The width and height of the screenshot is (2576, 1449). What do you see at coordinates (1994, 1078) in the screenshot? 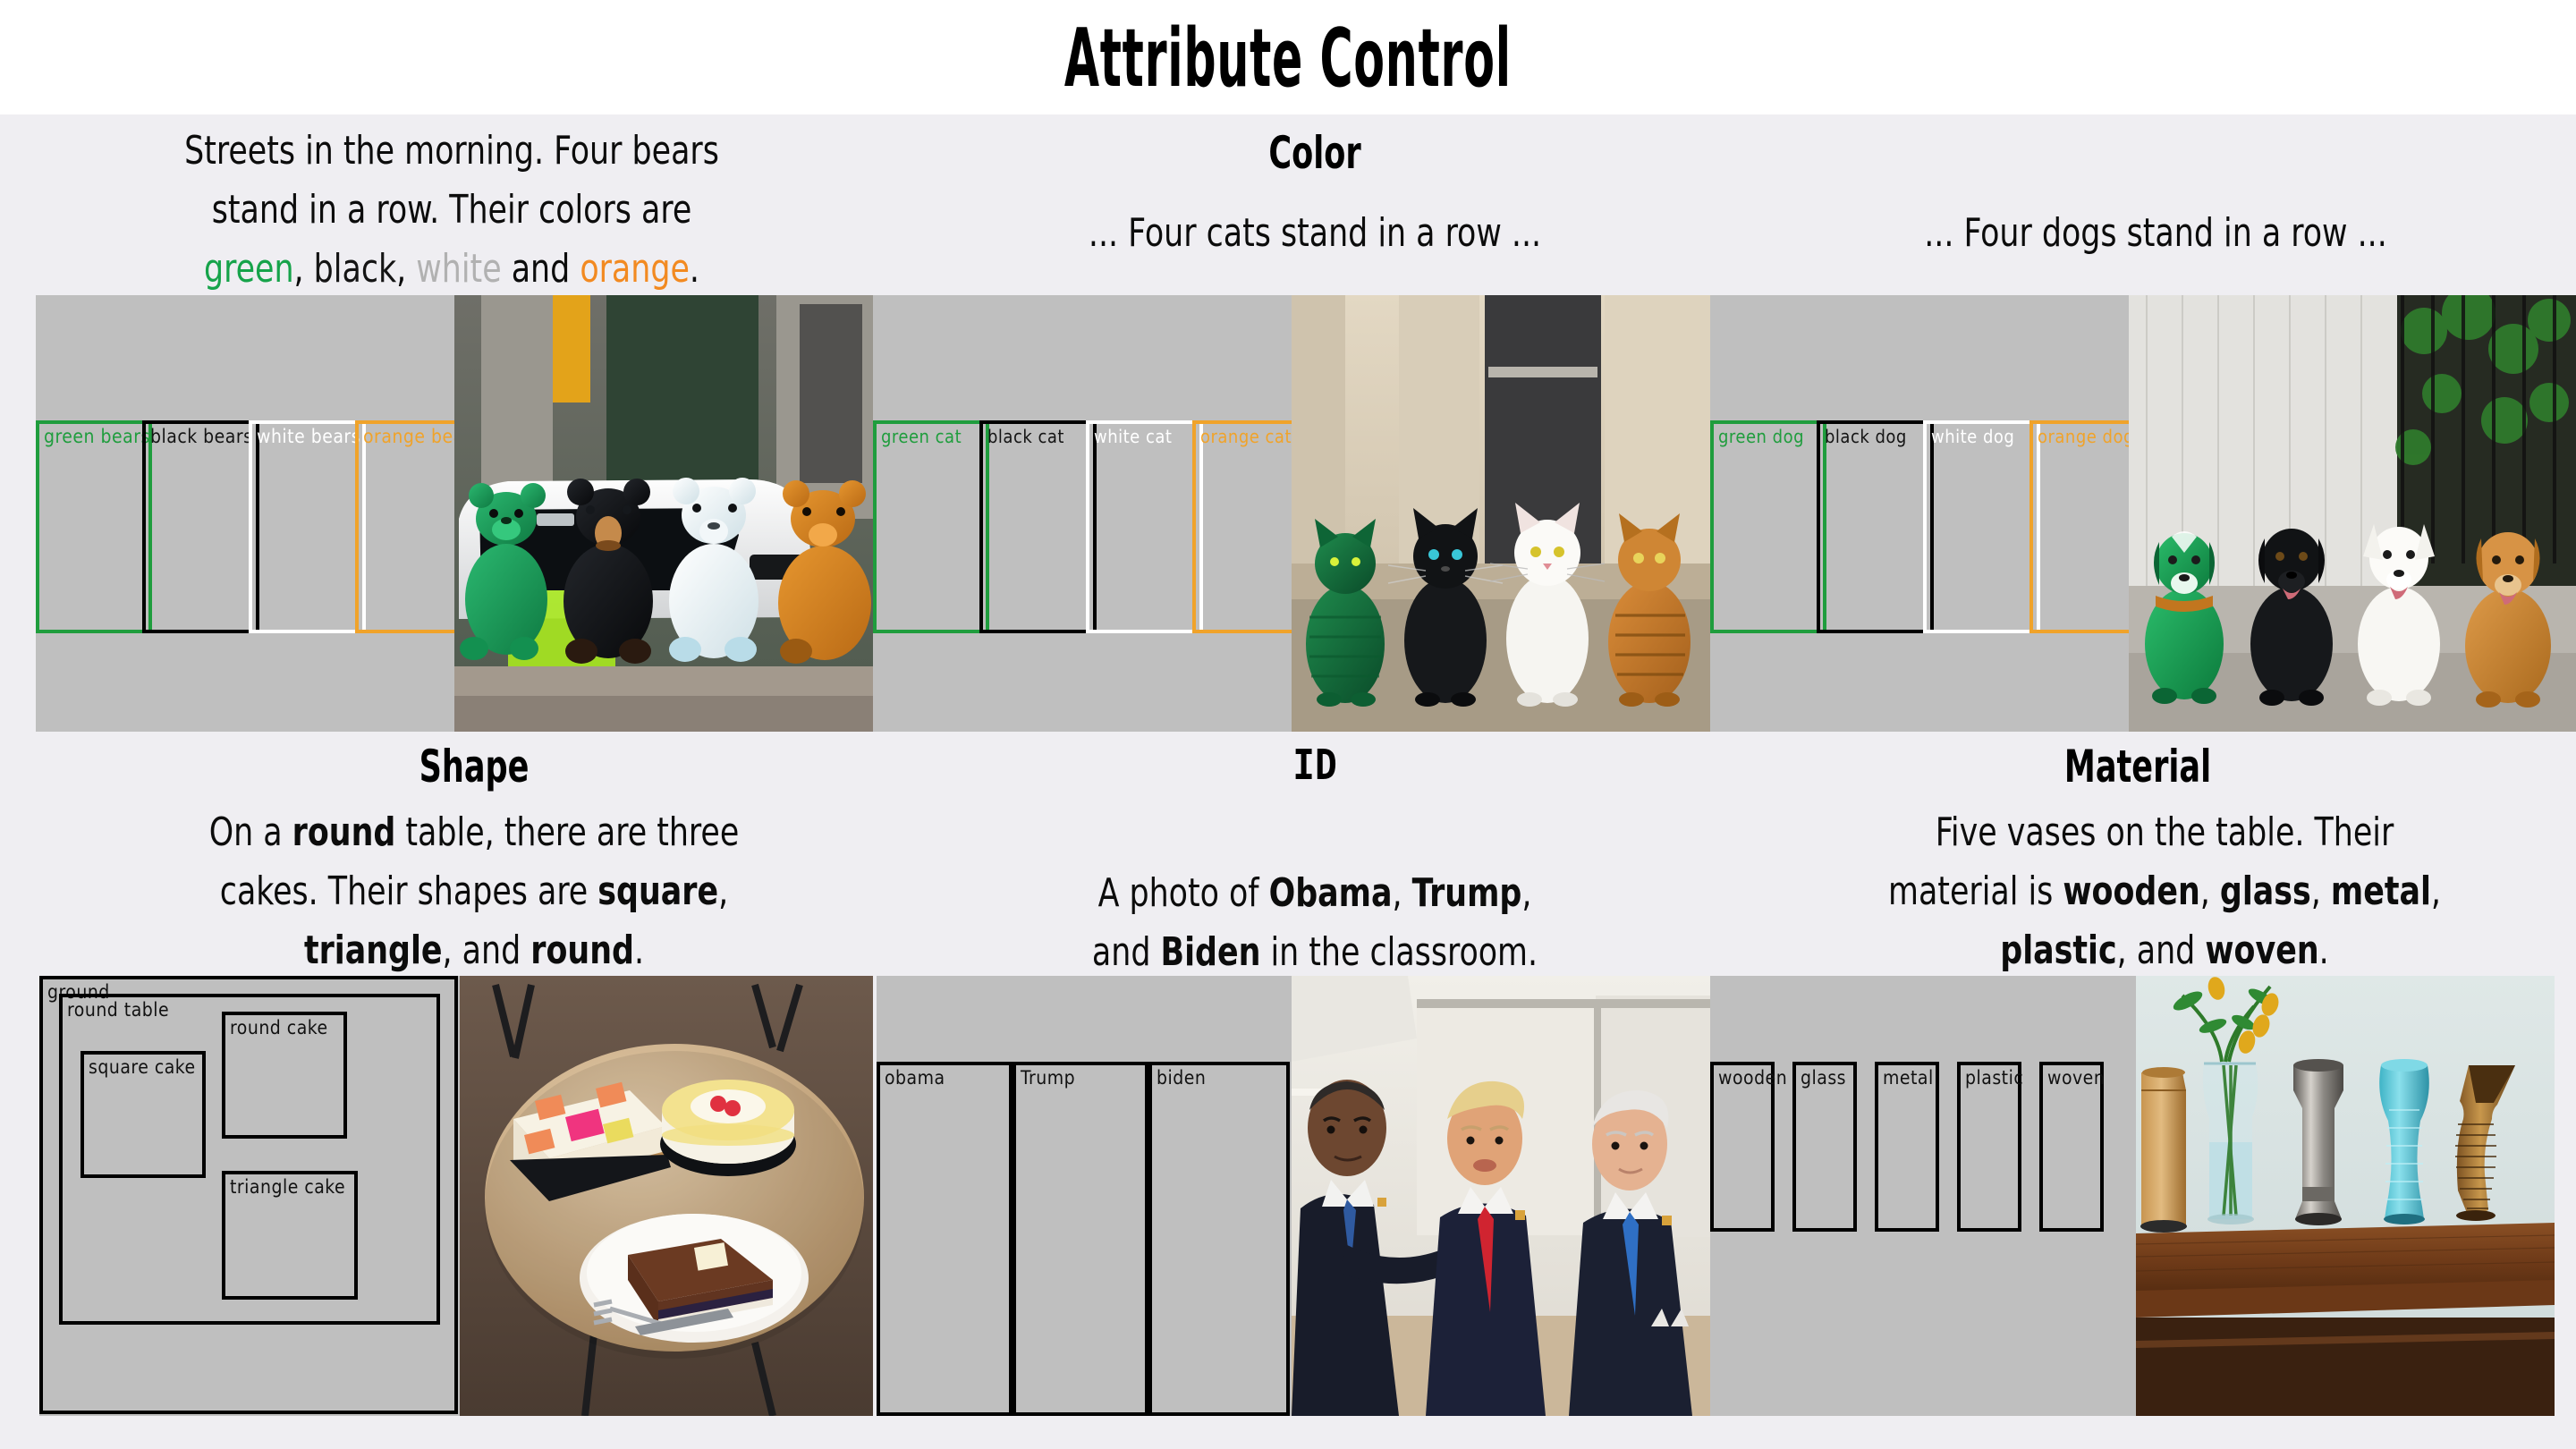
I see `layout-box-label: plastic` at bounding box center [1994, 1078].